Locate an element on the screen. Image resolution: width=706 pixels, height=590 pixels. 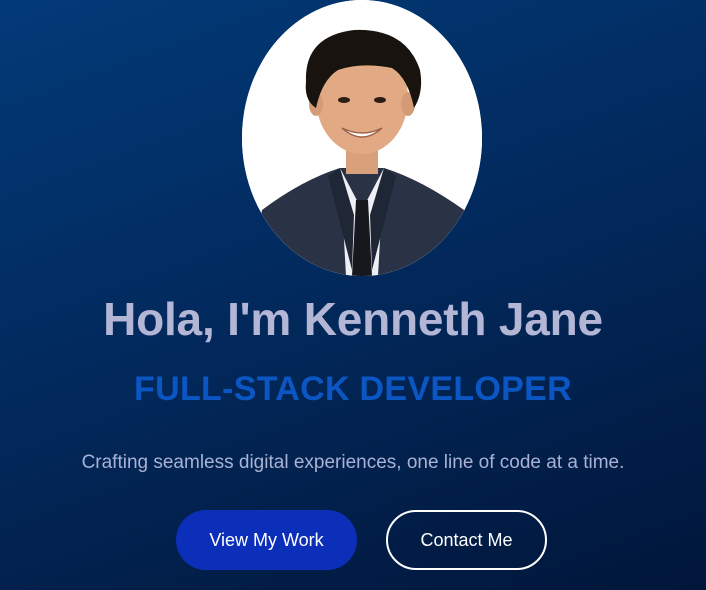
hero-greeting: Hola, I'm Kenneth Jane is located at coordinates (353, 319).